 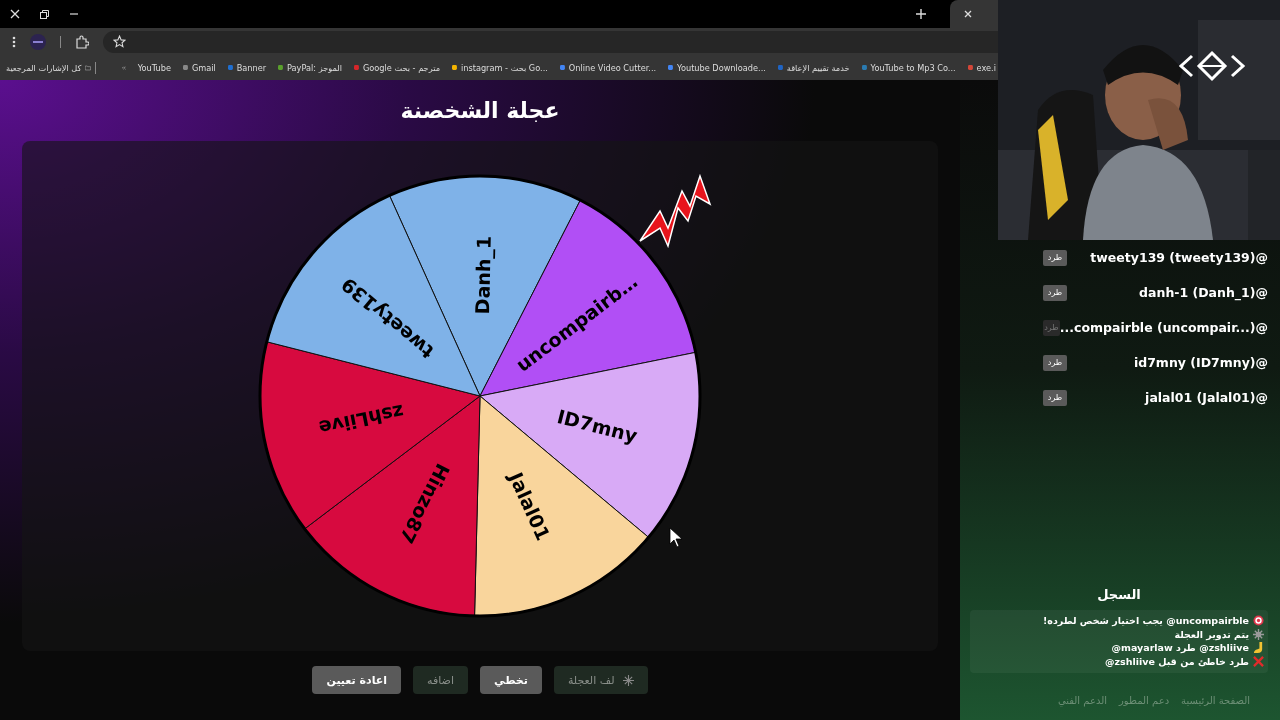 What do you see at coordinates (1258, 621) in the screenshot?
I see `target-icon` at bounding box center [1258, 621].